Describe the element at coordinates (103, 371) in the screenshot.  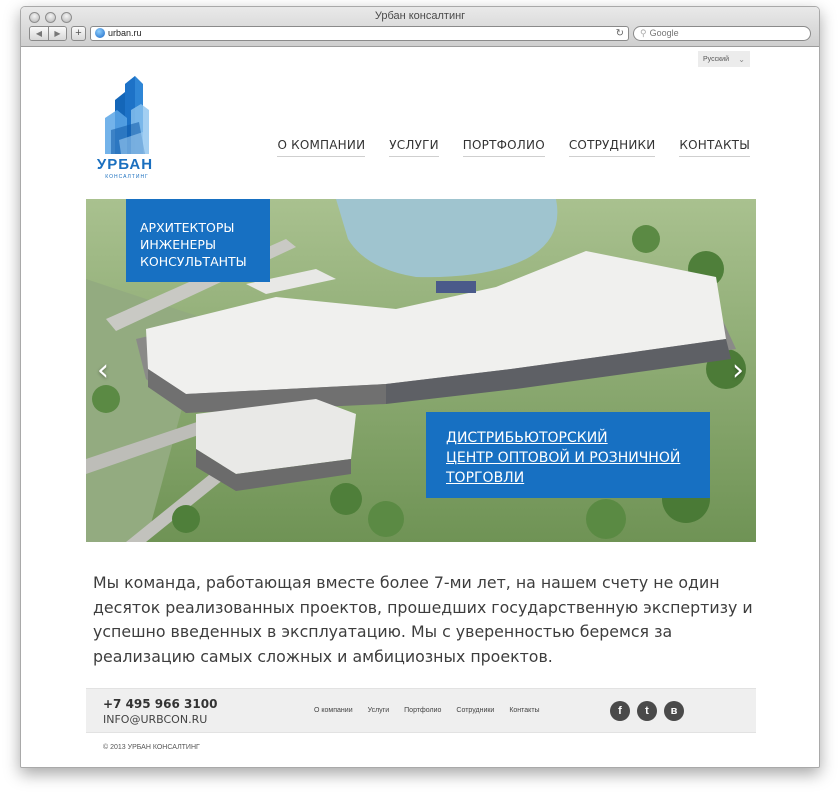
I see `chevron-left-icon: ‹` at that location.